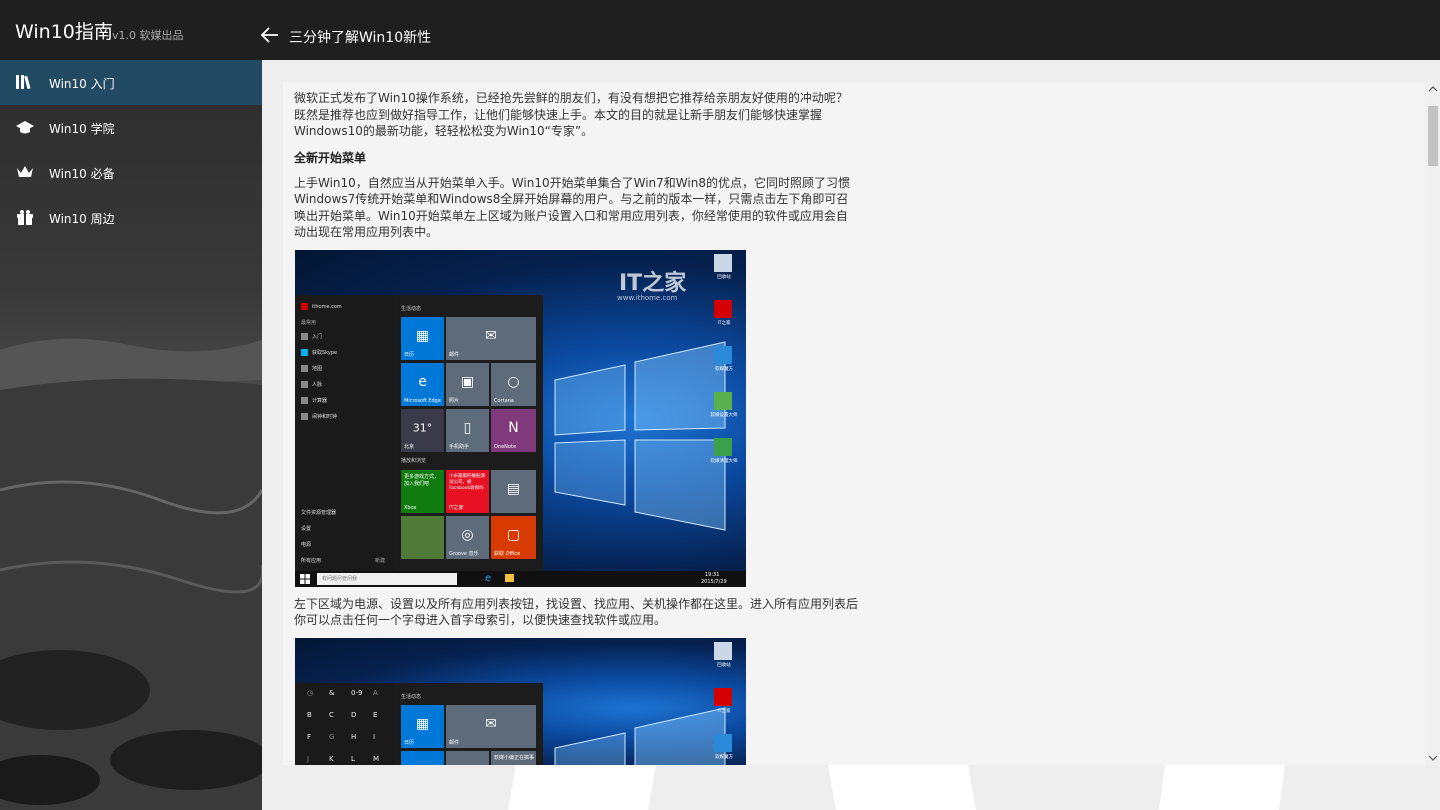 The image size is (1440, 810). What do you see at coordinates (331, 715) in the screenshot?
I see `letter-index-button: C` at bounding box center [331, 715].